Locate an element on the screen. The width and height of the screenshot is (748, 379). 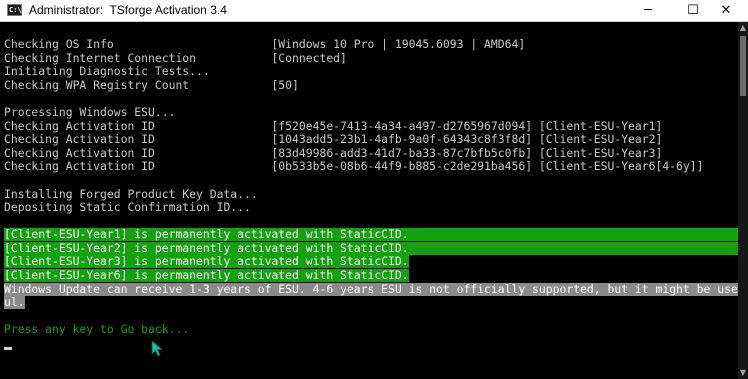
mouse-pointer-icon is located at coordinates (157, 348).